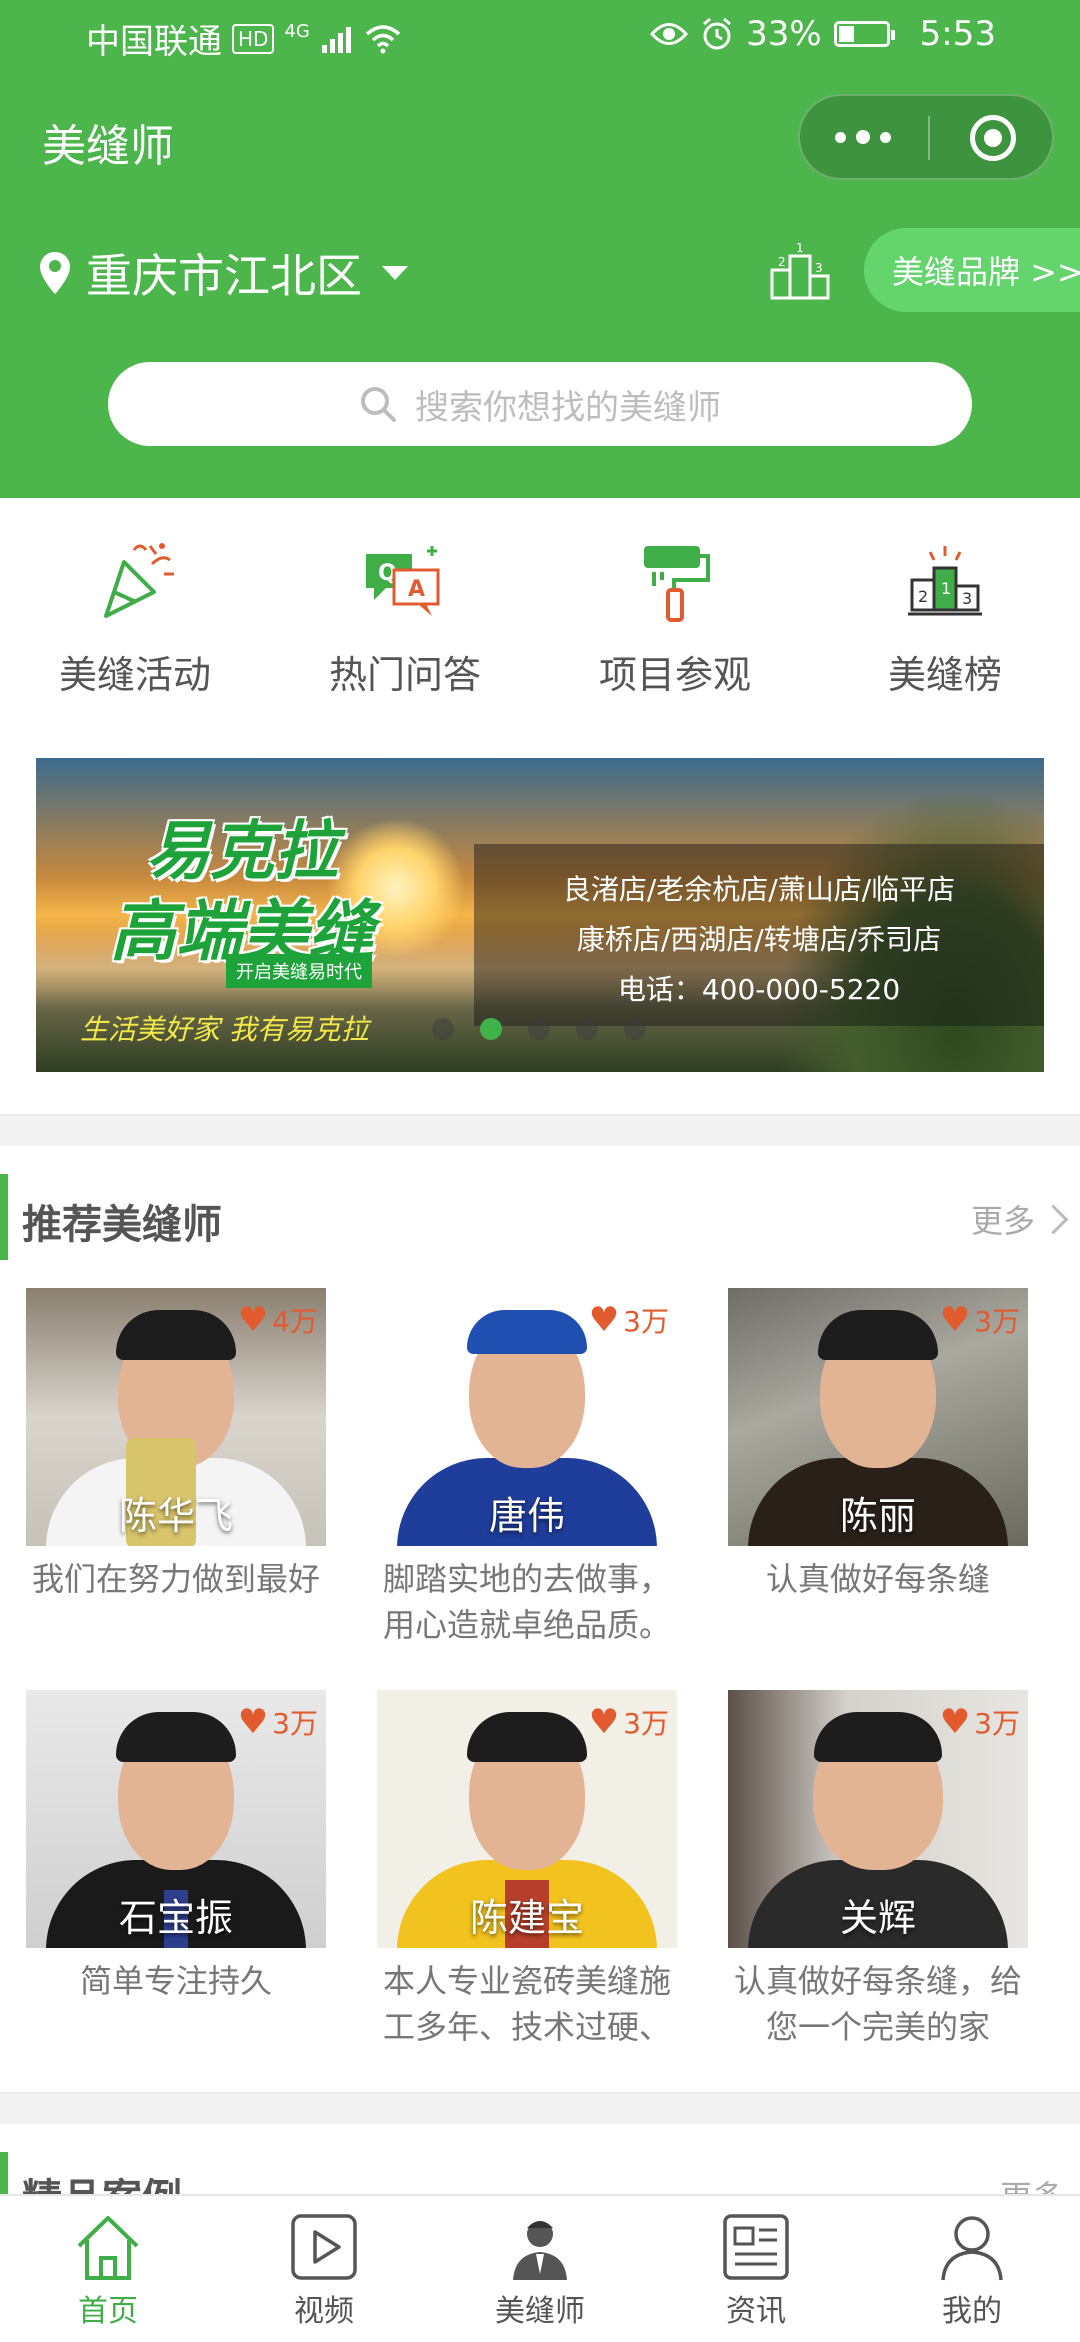  Describe the element at coordinates (175, 1579) in the screenshot. I see `artisan-desc: 我们在努力做到最好` at that location.